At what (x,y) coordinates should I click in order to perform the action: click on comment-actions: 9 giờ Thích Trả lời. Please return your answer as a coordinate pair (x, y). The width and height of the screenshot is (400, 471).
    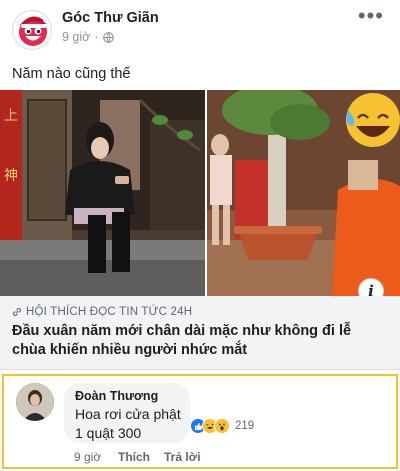
    Looking at the image, I should click on (137, 457).